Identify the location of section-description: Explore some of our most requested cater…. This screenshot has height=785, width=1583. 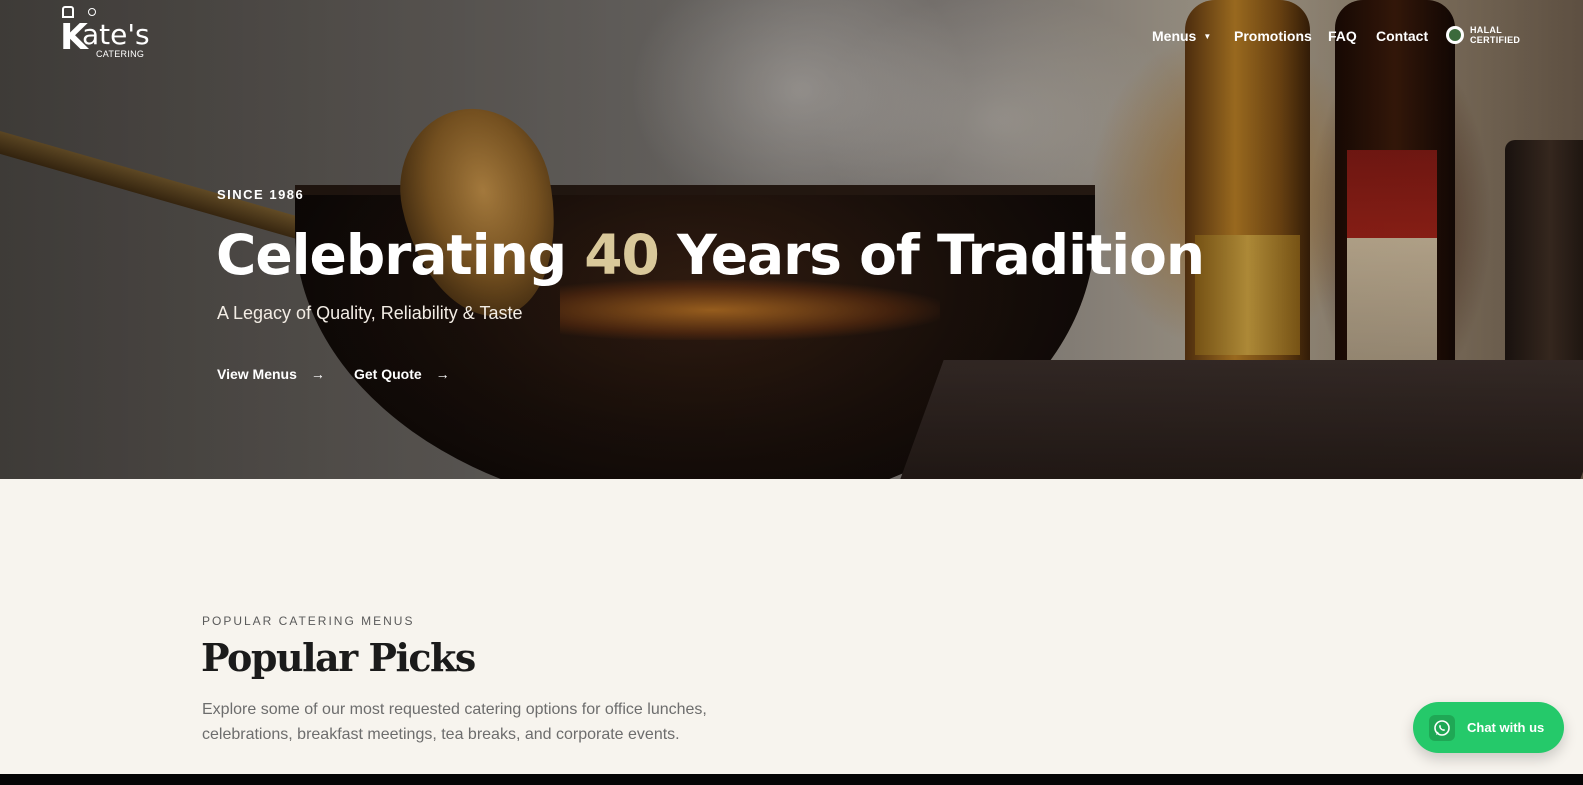
(454, 722).